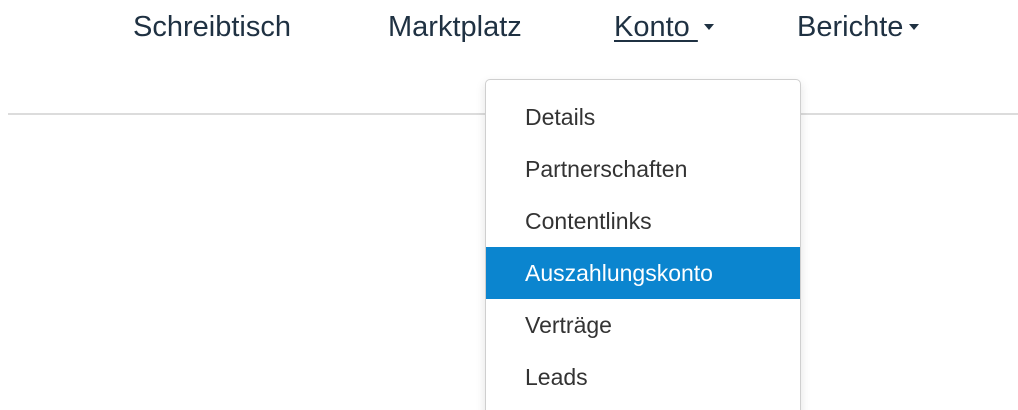 This screenshot has height=410, width=1018. What do you see at coordinates (656, 27) in the screenshot?
I see `nav-item-label: Konto` at bounding box center [656, 27].